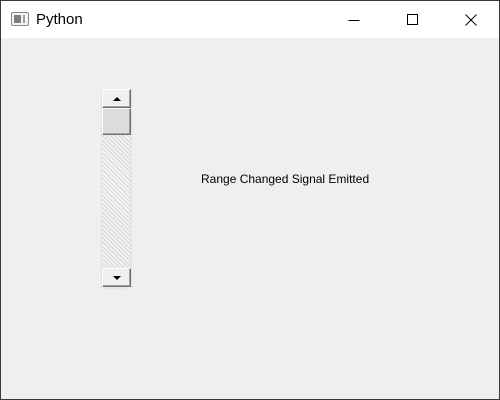 This screenshot has height=400, width=500. I want to click on scrollbar-thumb, so click(116, 121).